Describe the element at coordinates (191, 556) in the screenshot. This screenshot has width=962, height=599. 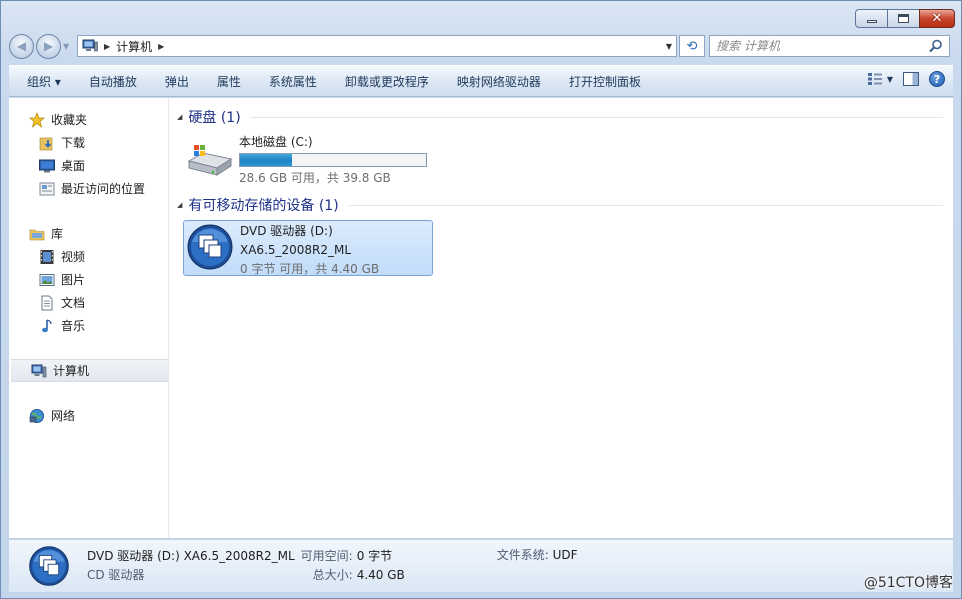
I see `details-title: DVD 驱动器 (D:) XA6.5_2008R2_ML` at that location.